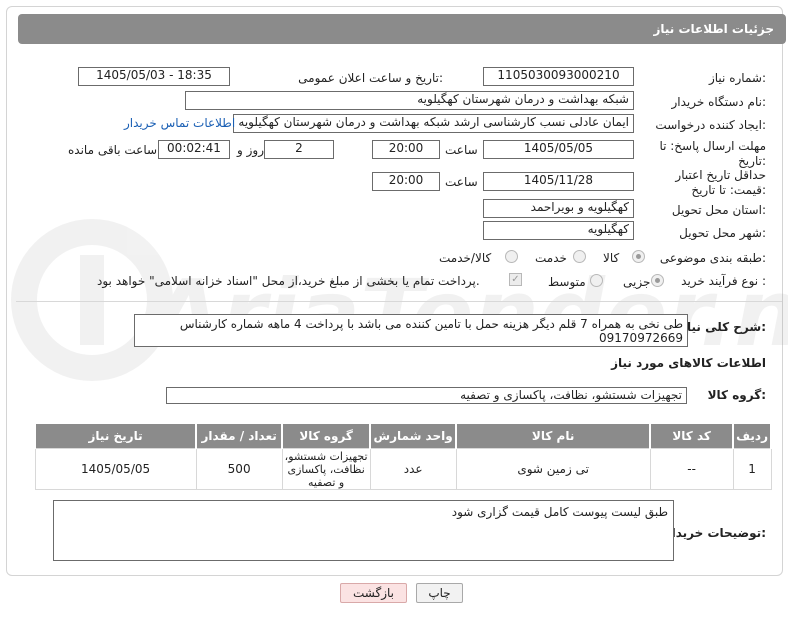 Image resolution: width=788 pixels, height=619 pixels. I want to click on process-option-minor: جزیی, so click(637, 282).